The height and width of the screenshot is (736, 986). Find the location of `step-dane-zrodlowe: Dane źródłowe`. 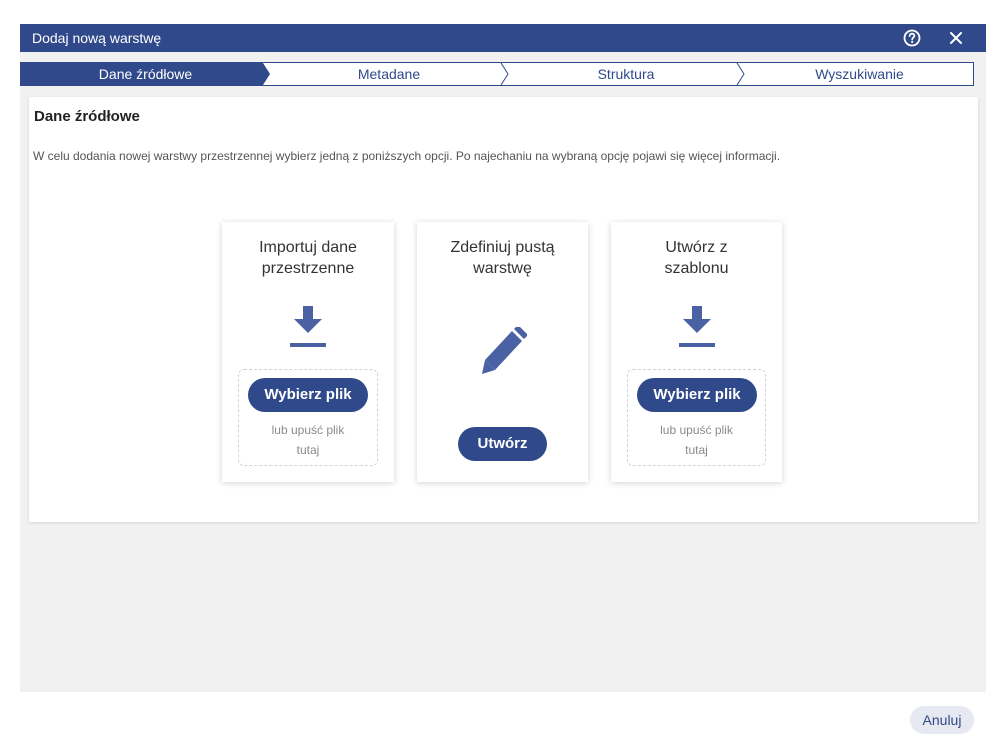

step-dane-zrodlowe: Dane źródłowe is located at coordinates (145, 74).